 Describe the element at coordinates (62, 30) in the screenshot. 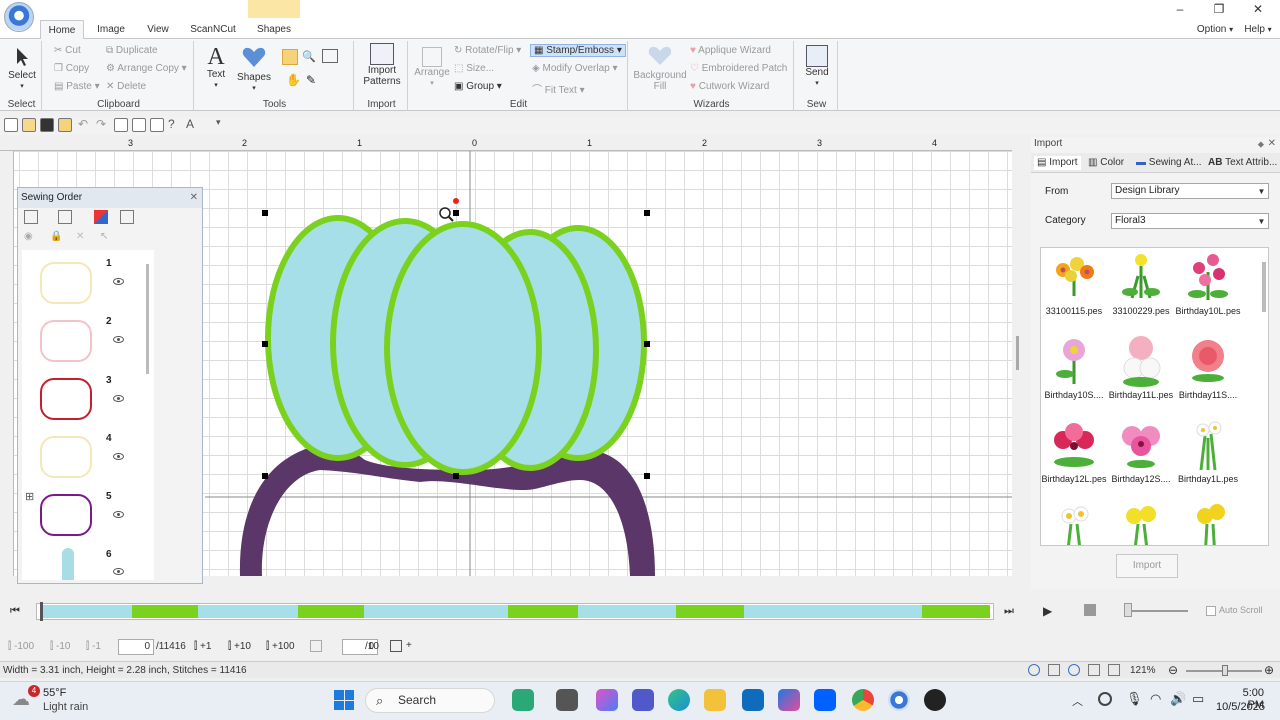

I see `tab-home: Home` at that location.